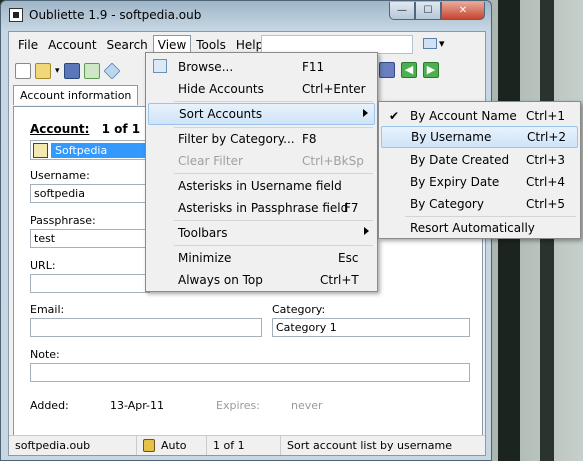  I want to click on book-icon, so click(387, 70).